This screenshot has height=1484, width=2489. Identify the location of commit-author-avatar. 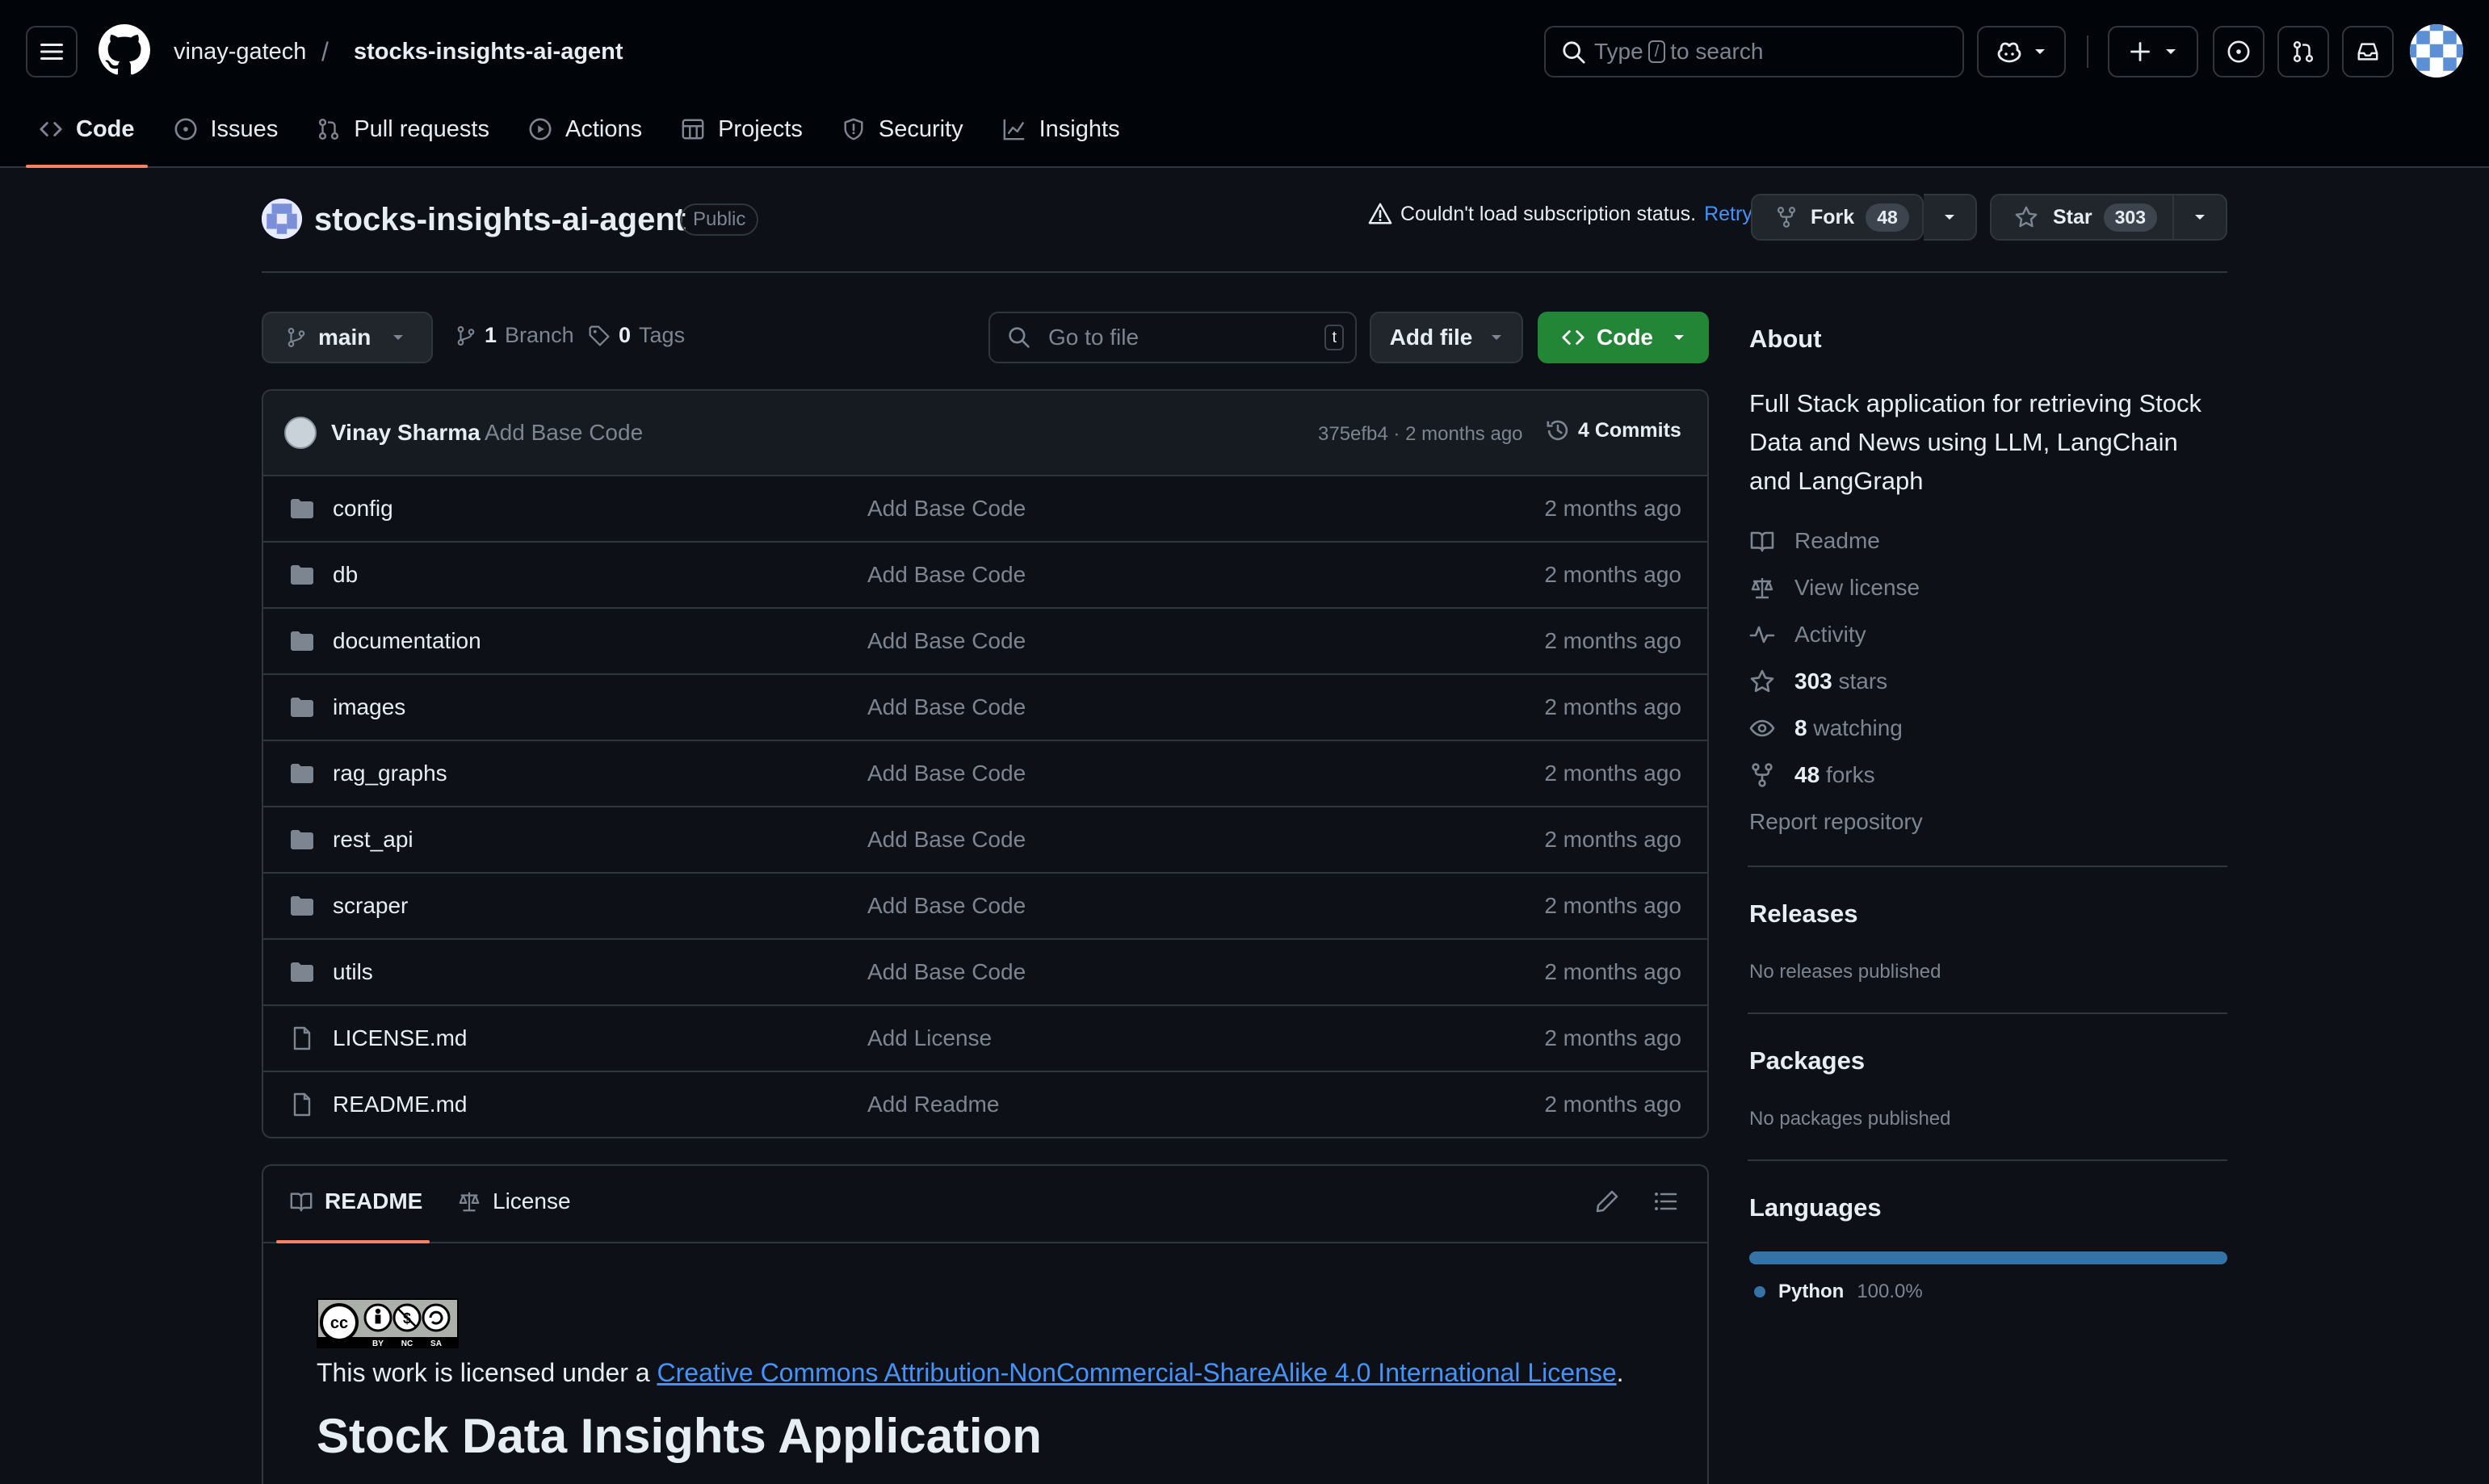
(300, 433).